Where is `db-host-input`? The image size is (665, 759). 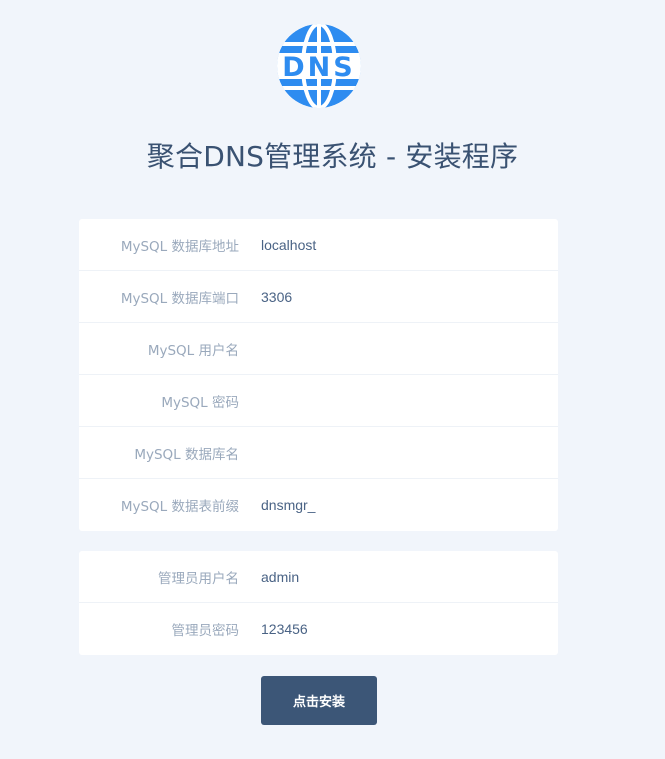 db-host-input is located at coordinates (409, 244).